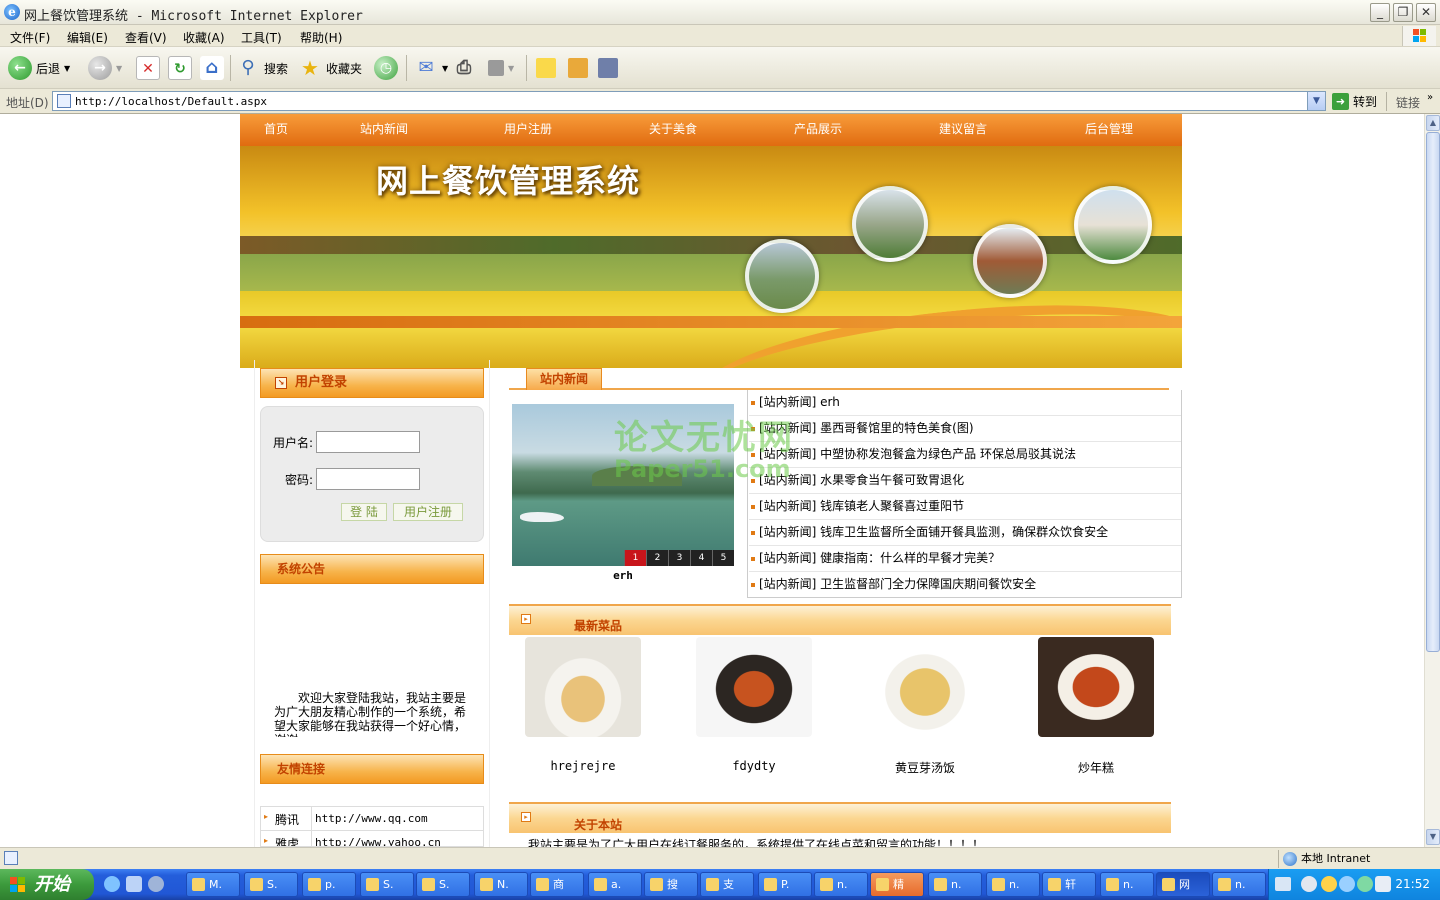 Image resolution: width=1440 pixels, height=900 pixels. Describe the element at coordinates (148, 68) in the screenshot. I see `stop-button: ✕` at that location.